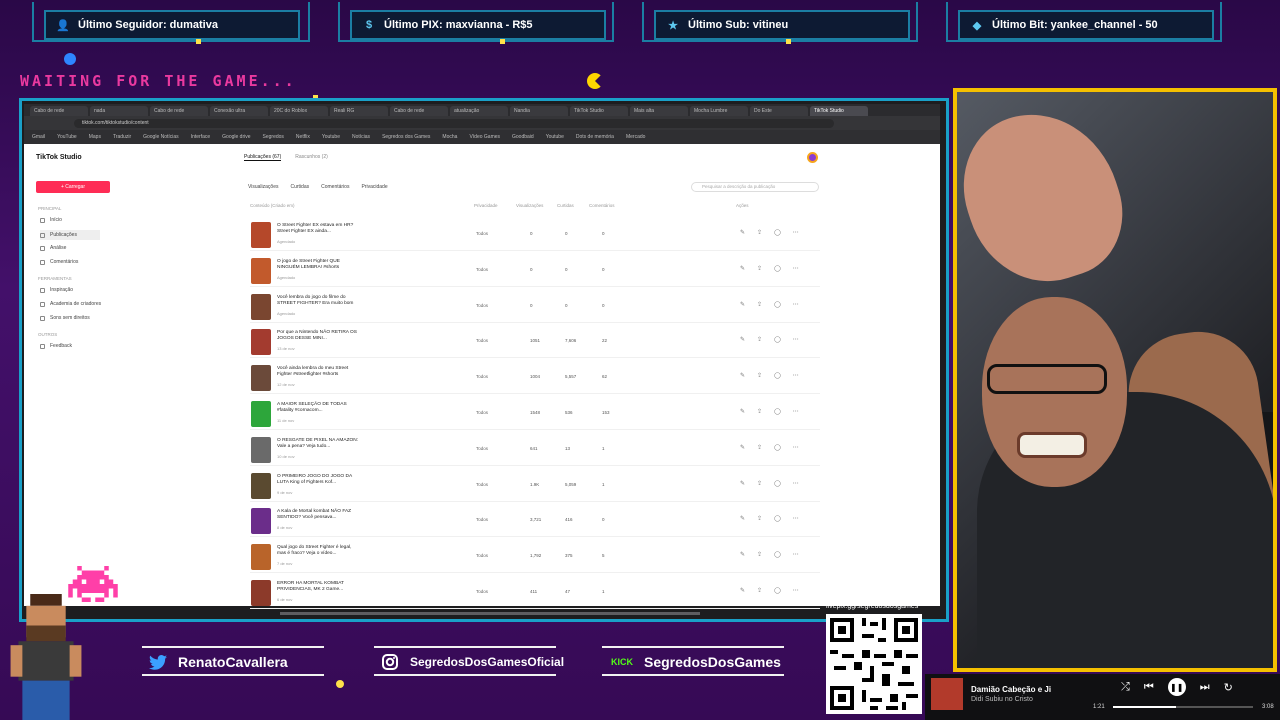 The width and height of the screenshot is (1280, 720). Describe the element at coordinates (272, 205) in the screenshot. I see `column-header: Conteúdo (Criado em)` at that location.